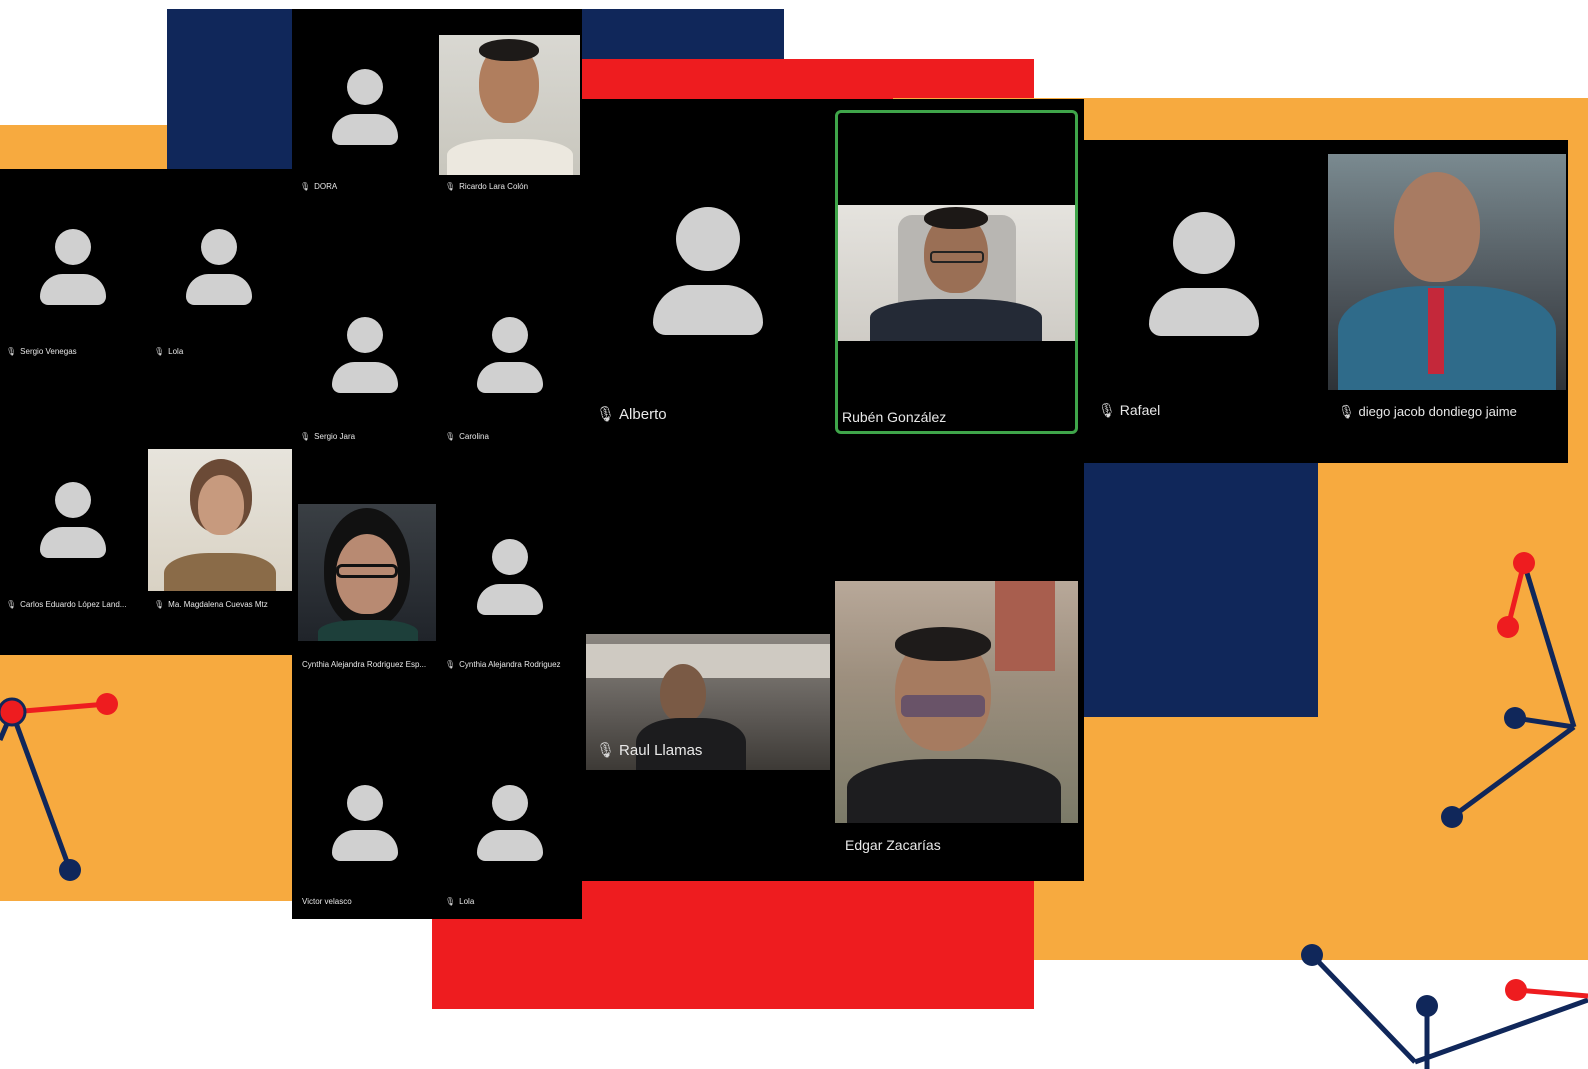 This screenshot has height=1069, width=1588. What do you see at coordinates (649, 750) in the screenshot?
I see `participant-name: 🎙 Raul Llamas` at bounding box center [649, 750].